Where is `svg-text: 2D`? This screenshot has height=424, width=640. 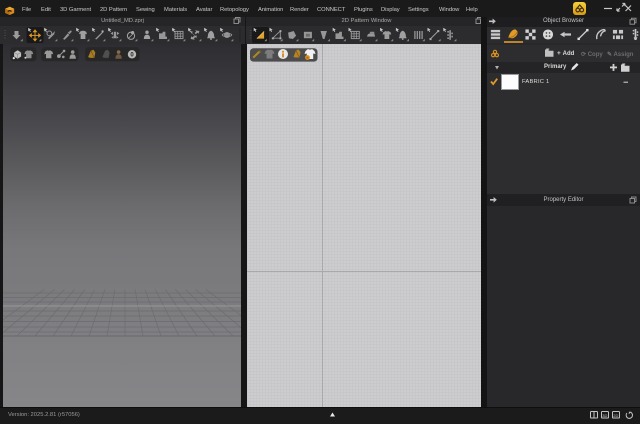 svg-text: 2D is located at coordinates (615, 415).